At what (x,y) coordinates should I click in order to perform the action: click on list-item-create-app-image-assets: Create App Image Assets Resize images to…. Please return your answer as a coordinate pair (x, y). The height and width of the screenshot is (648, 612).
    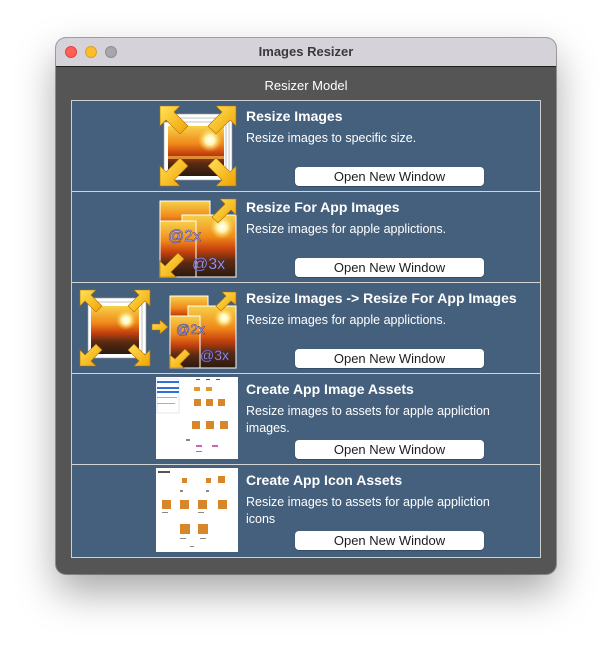
    Looking at the image, I should click on (306, 419).